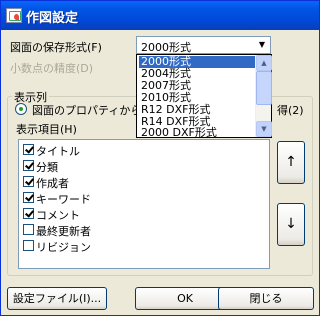 This screenshot has height=316, width=320. I want to click on chevron-down-icon: ▼, so click(262, 45).